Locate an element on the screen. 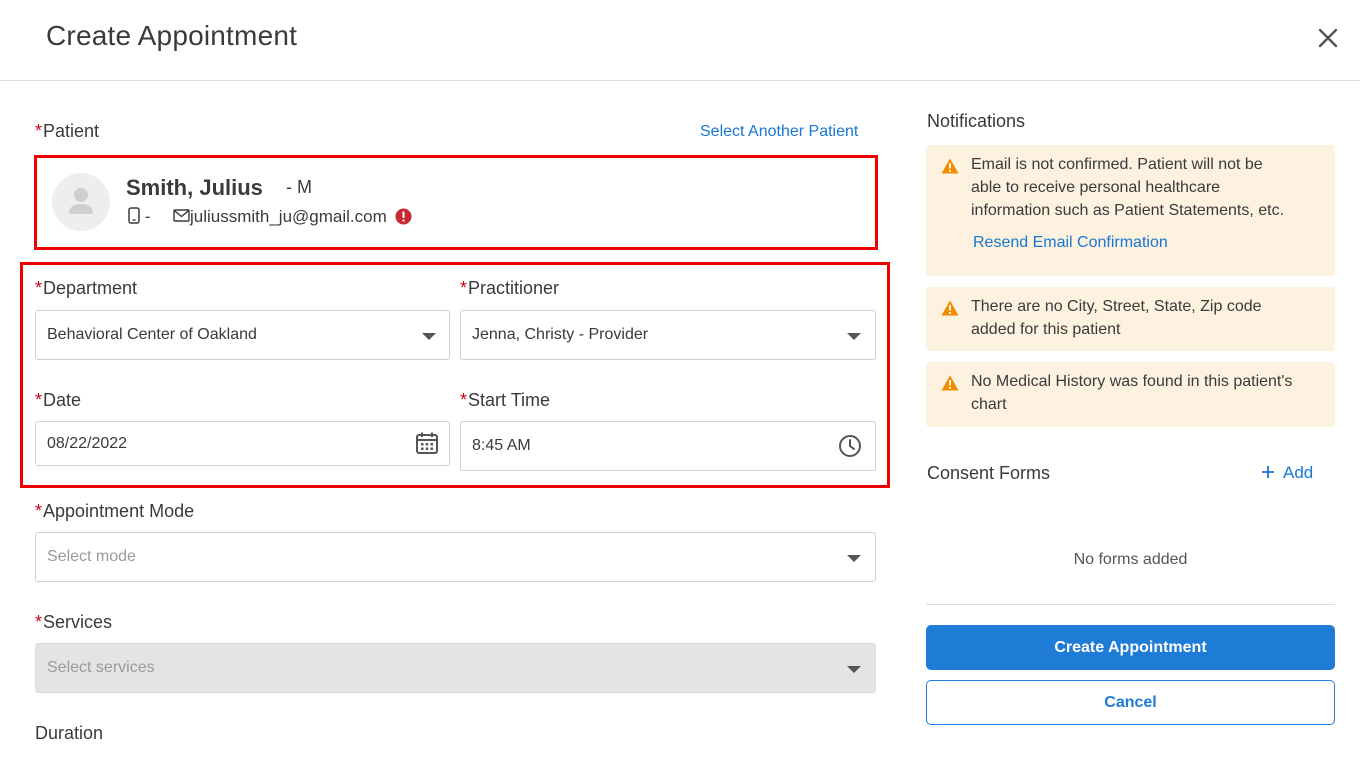 This screenshot has width=1360, height=765. appointment-mode-label: *Appointment Mode is located at coordinates (115, 511).